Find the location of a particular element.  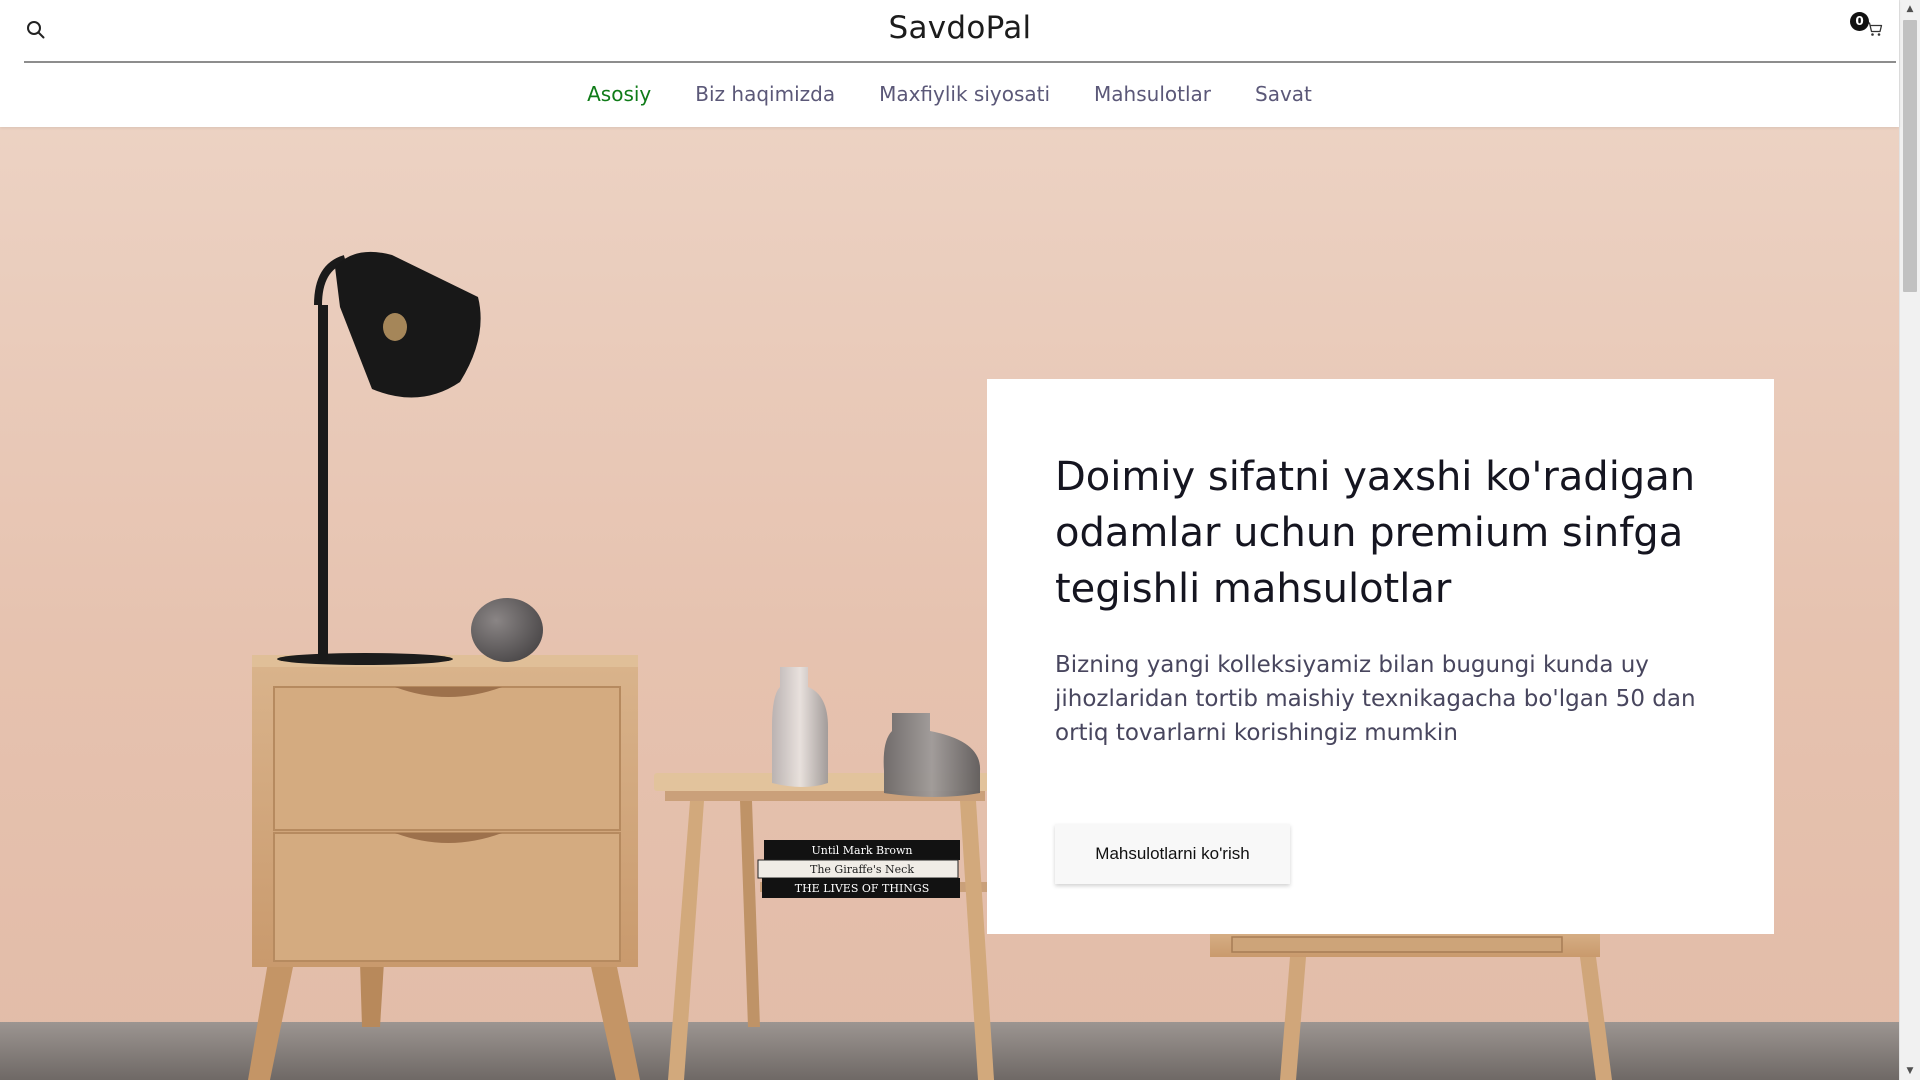

page-scrollbar: ▲ ▼ is located at coordinates (1909, 540).